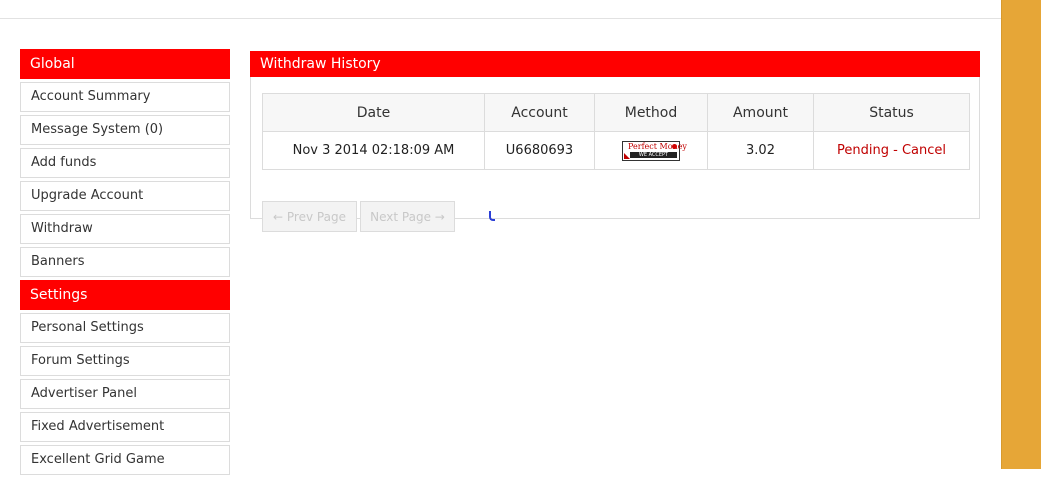  Describe the element at coordinates (651, 112) in the screenshot. I see `column-header-method: Method` at that location.